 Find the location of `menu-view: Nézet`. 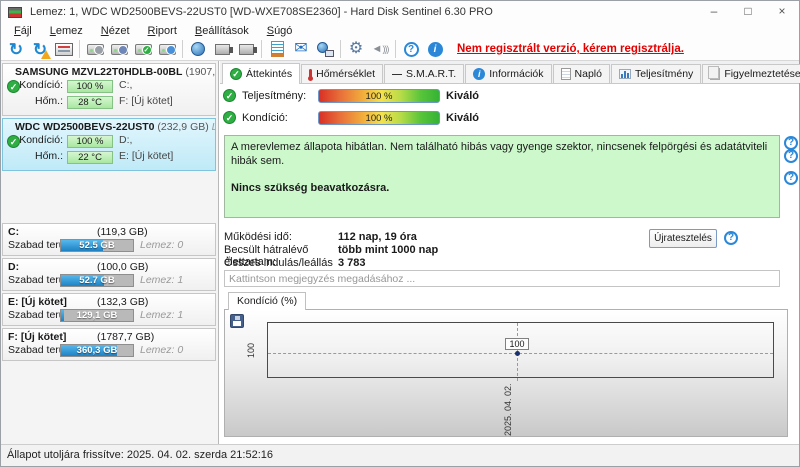

menu-view: Nézet is located at coordinates (115, 31).